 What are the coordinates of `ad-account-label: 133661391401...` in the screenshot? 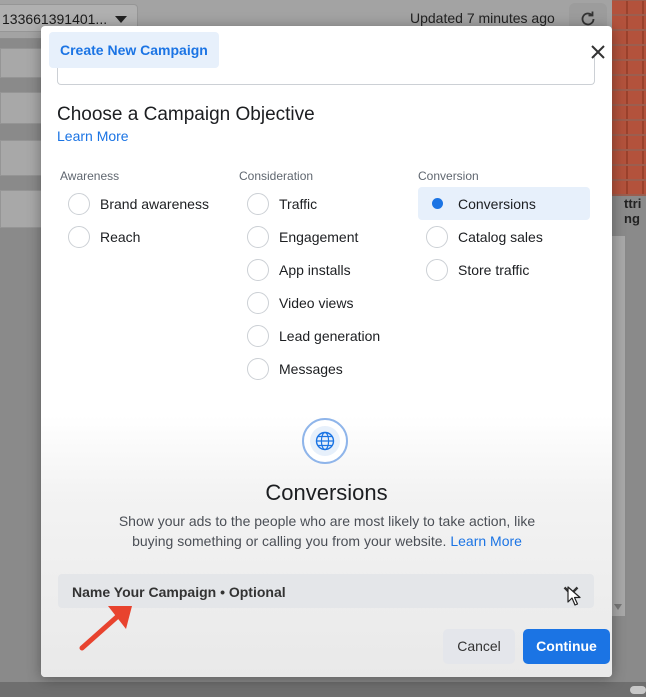 It's located at (55, 19).